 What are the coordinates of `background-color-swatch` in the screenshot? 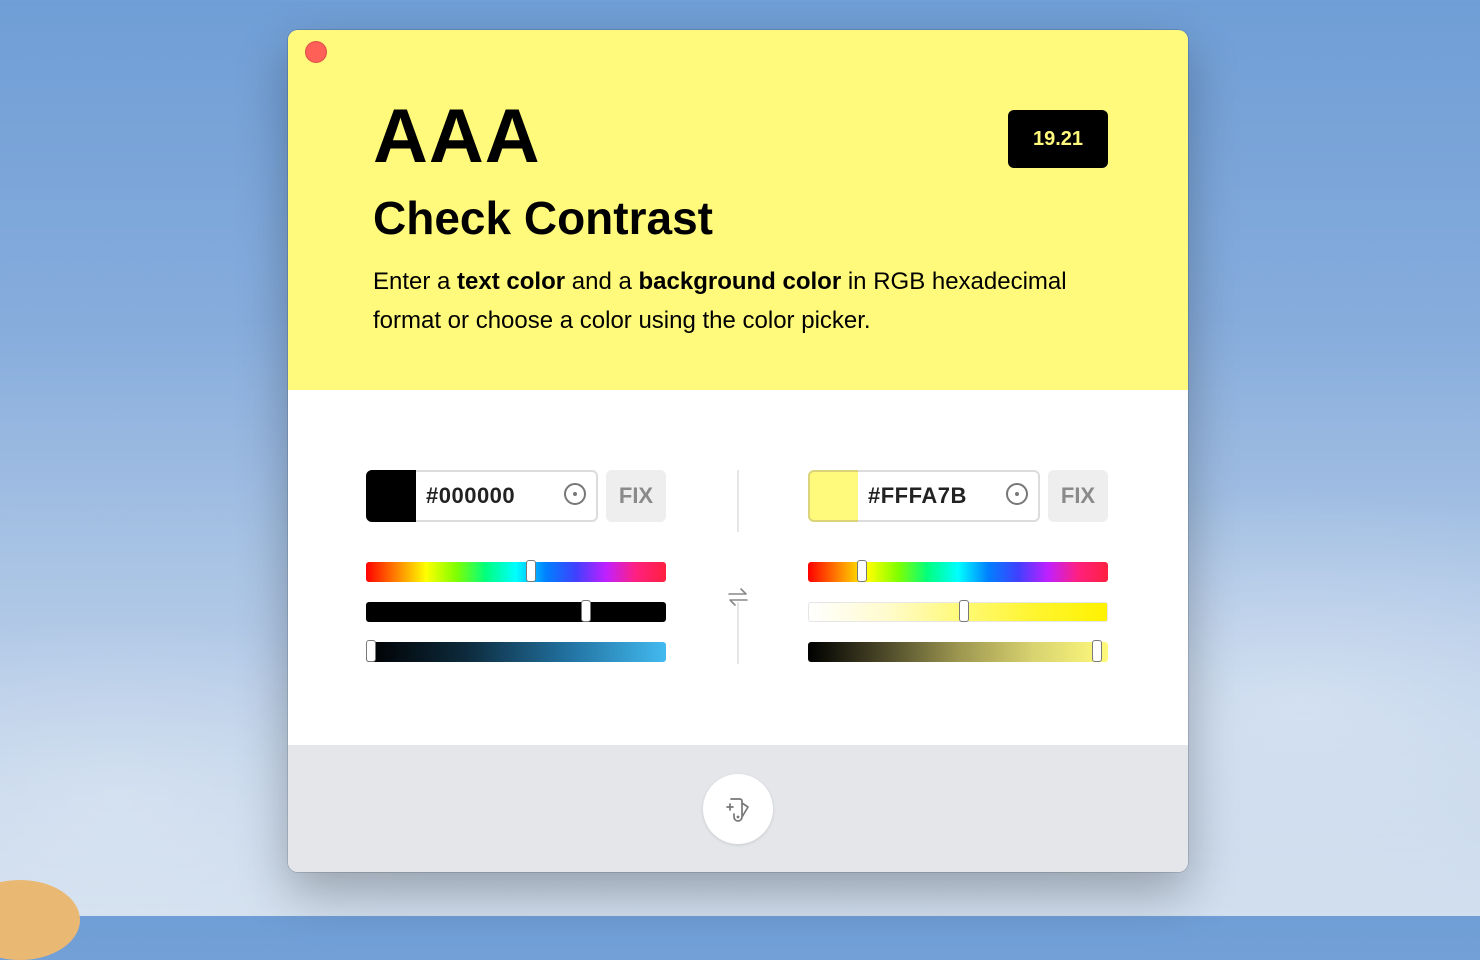 It's located at (834, 496).